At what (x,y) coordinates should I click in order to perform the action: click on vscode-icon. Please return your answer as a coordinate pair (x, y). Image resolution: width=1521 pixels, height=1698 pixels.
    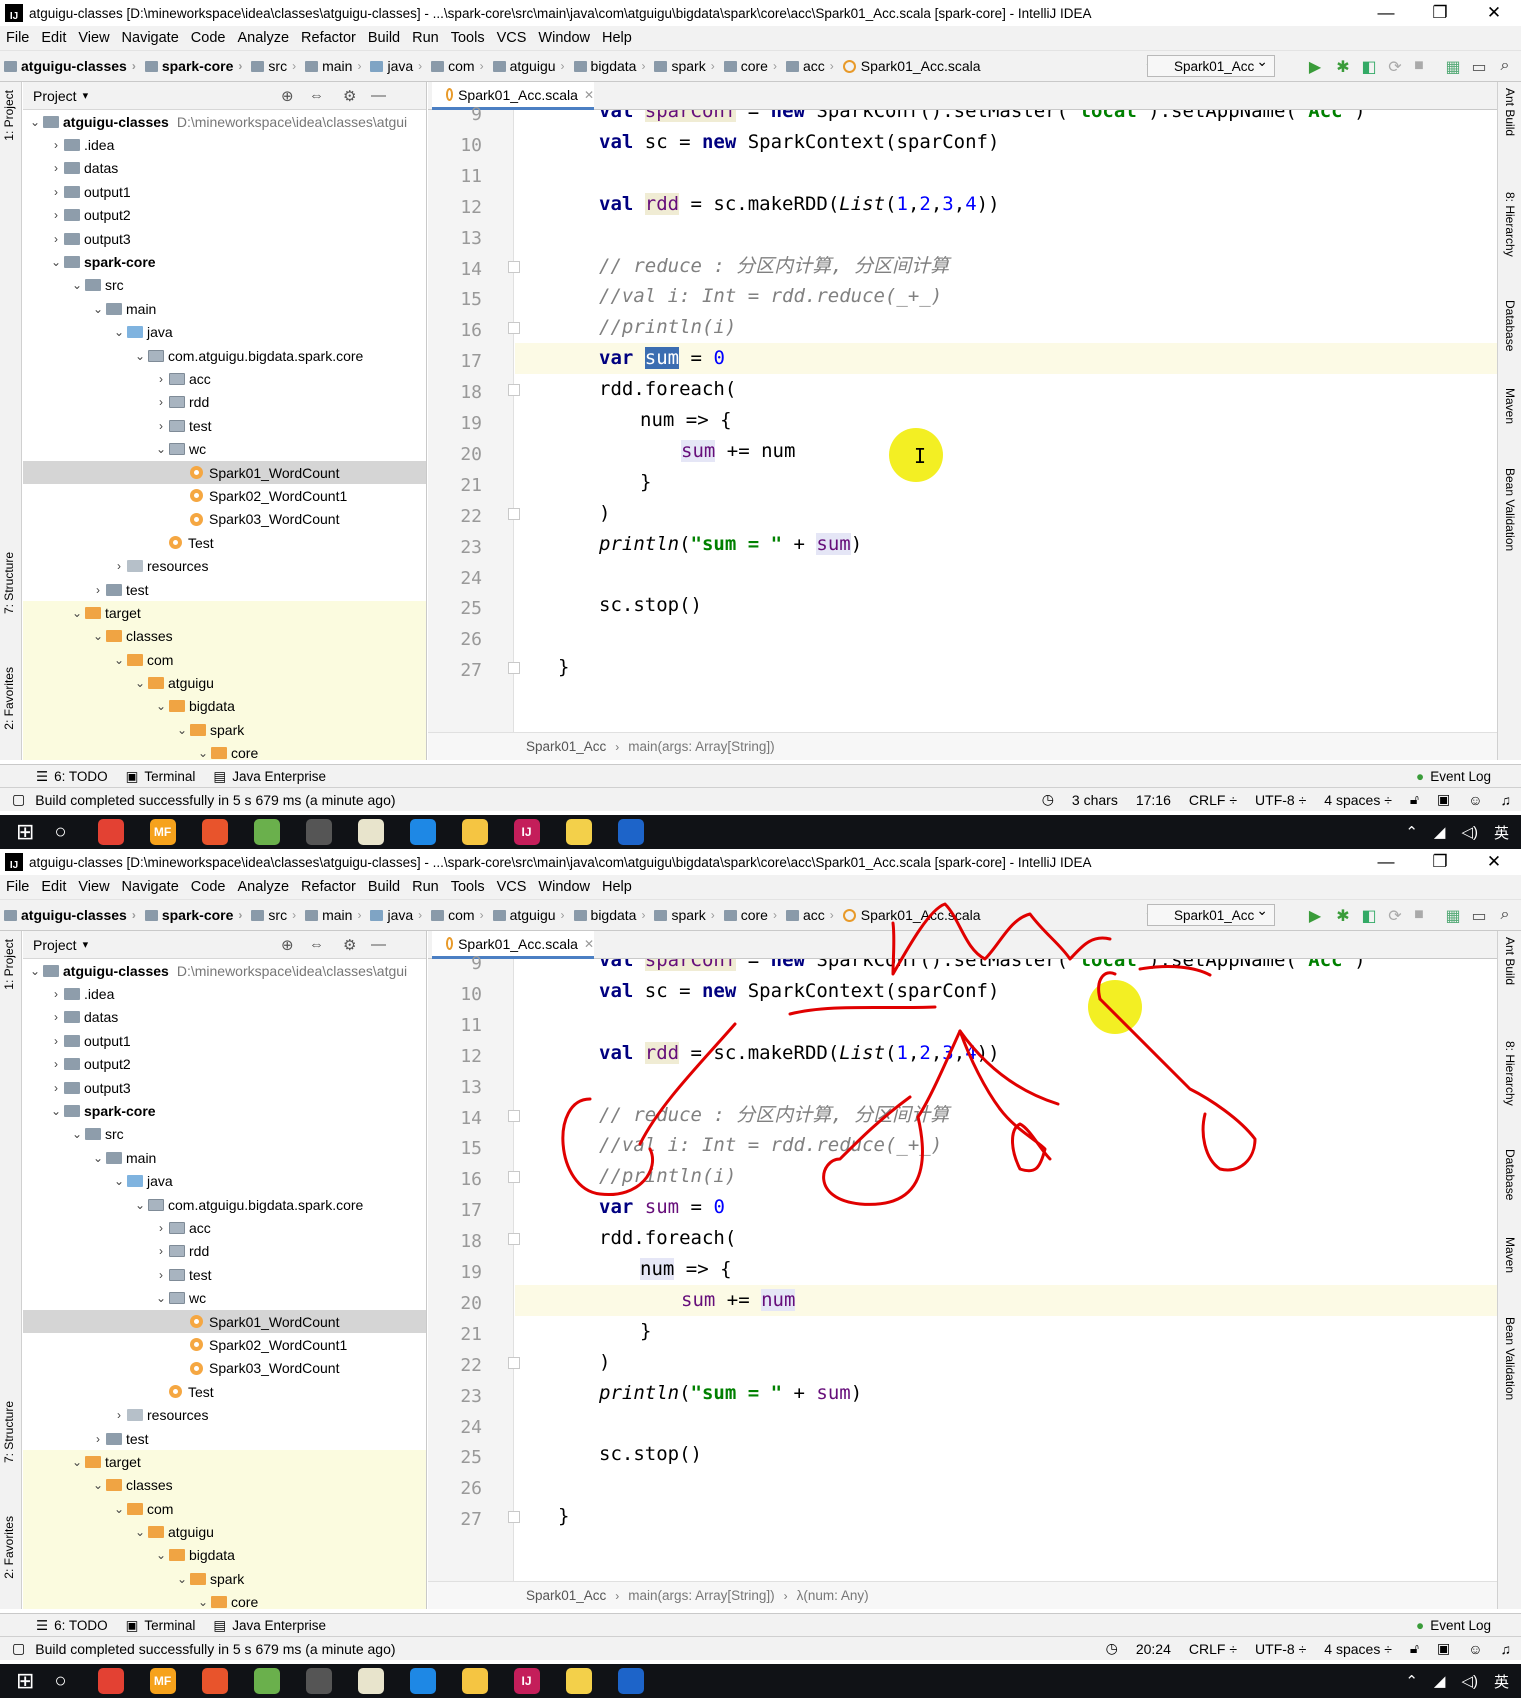
    Looking at the image, I should click on (630, 832).